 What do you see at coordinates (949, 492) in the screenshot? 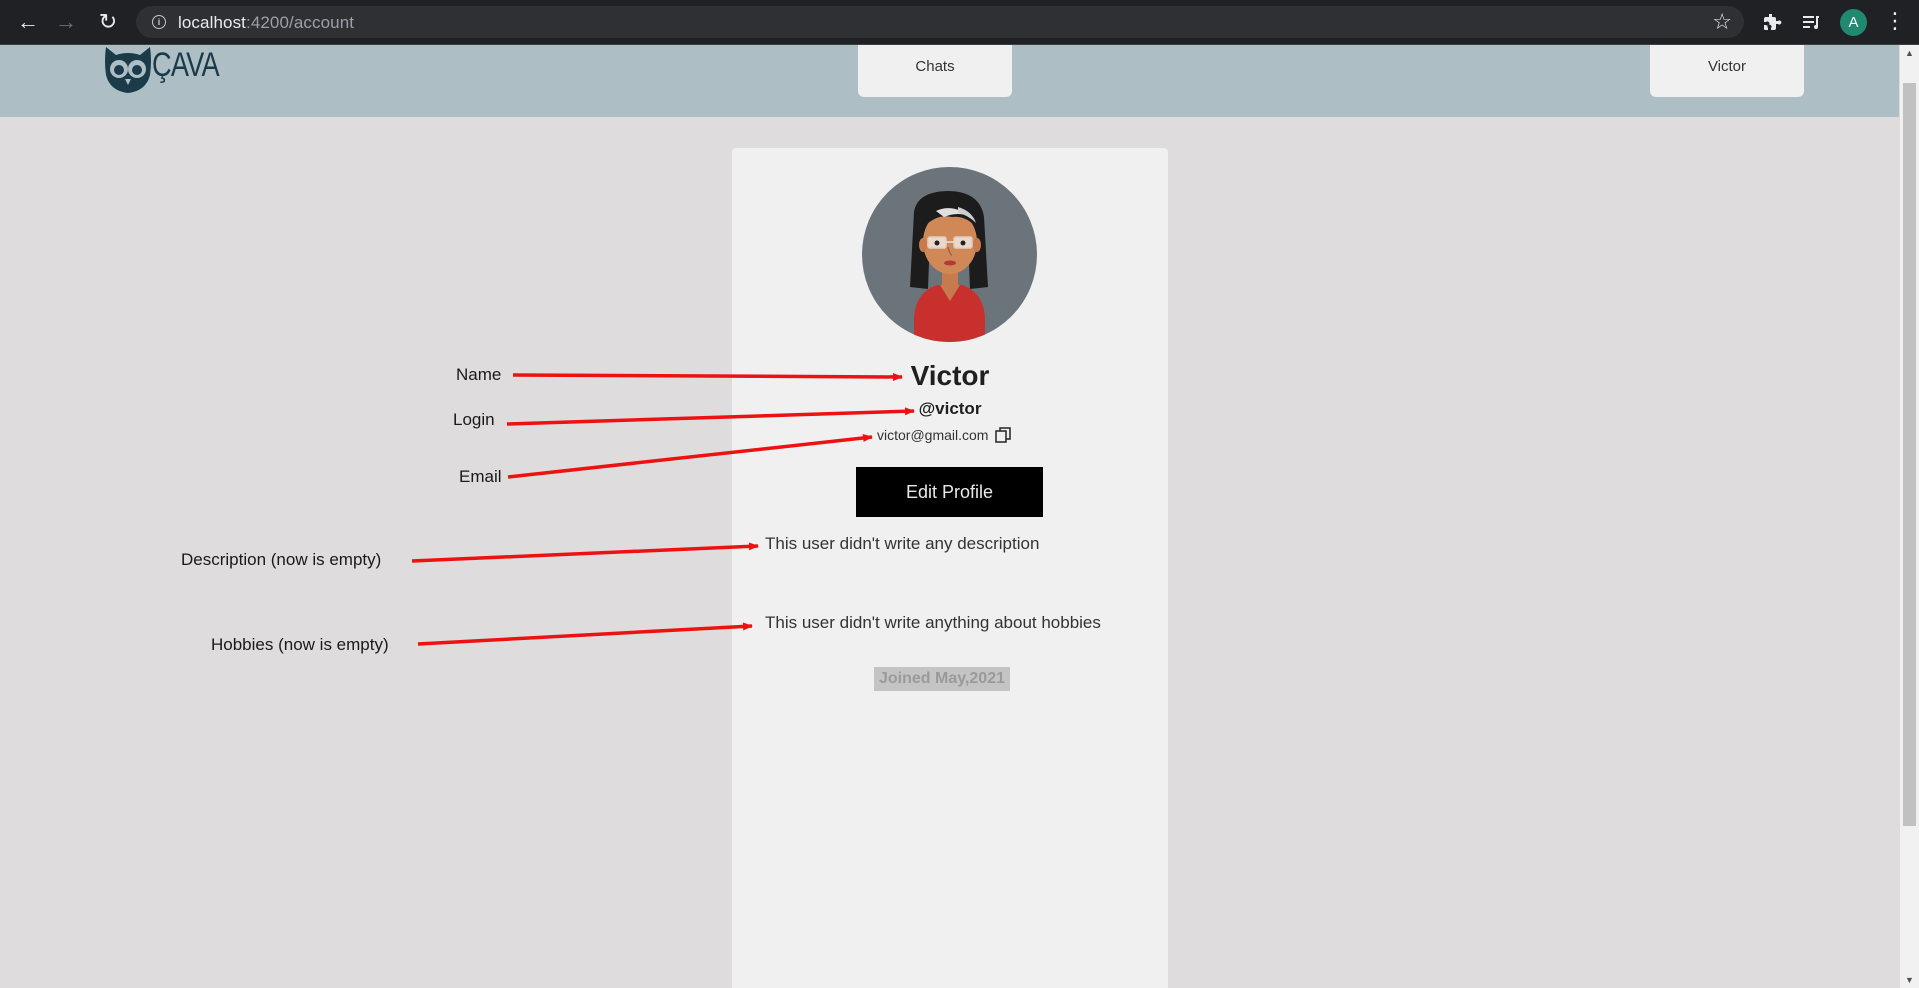
I see `edit-profile-button: Edit Profile` at bounding box center [949, 492].